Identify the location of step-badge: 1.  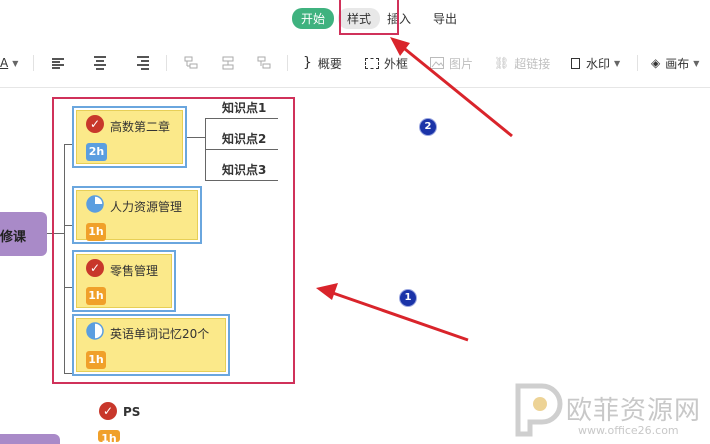
(408, 298).